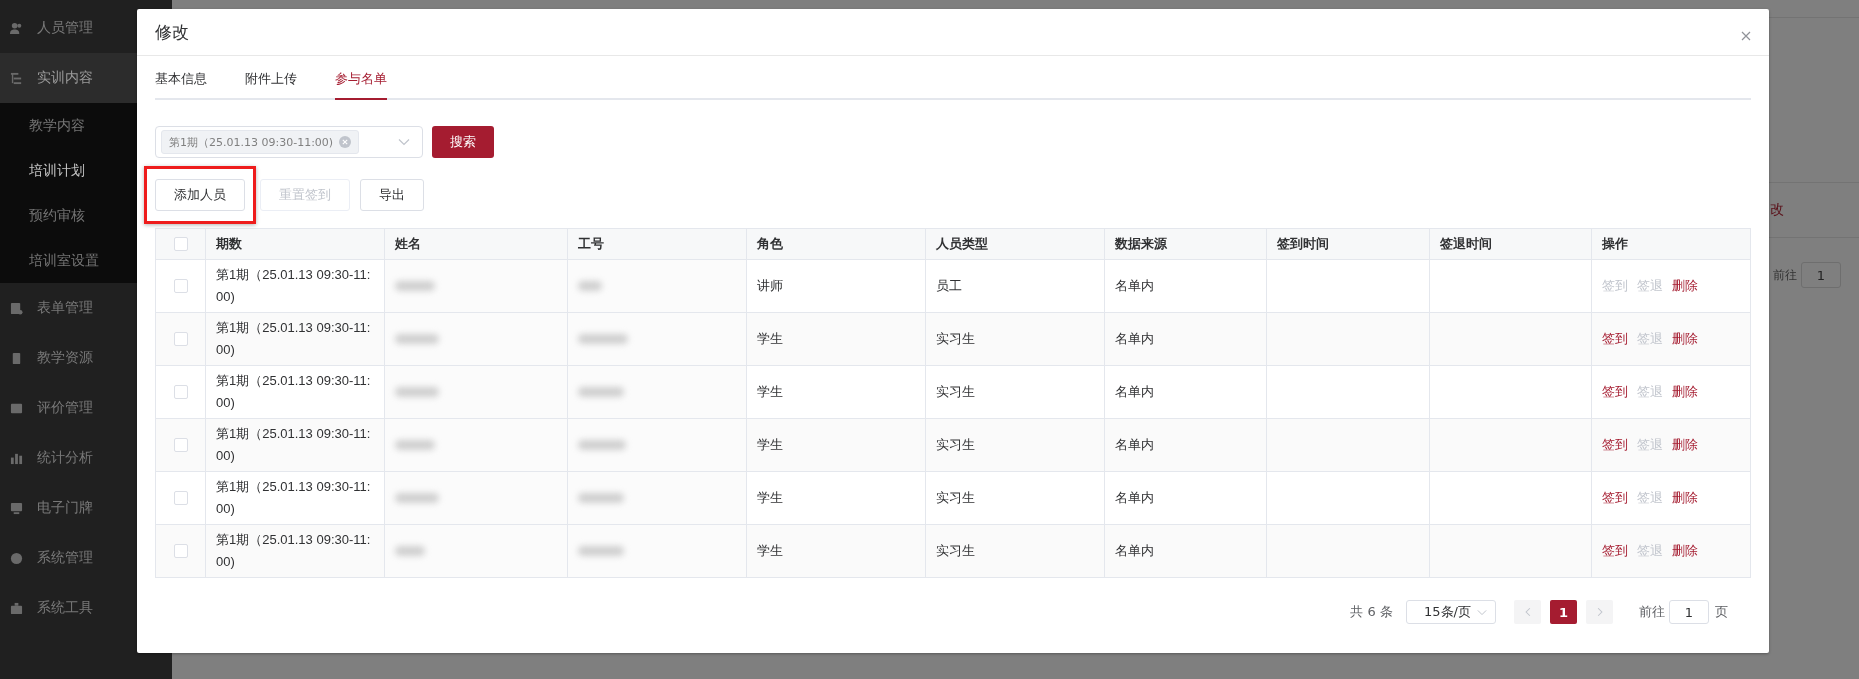  I want to click on menu-item: 系统管理, so click(86, 558).